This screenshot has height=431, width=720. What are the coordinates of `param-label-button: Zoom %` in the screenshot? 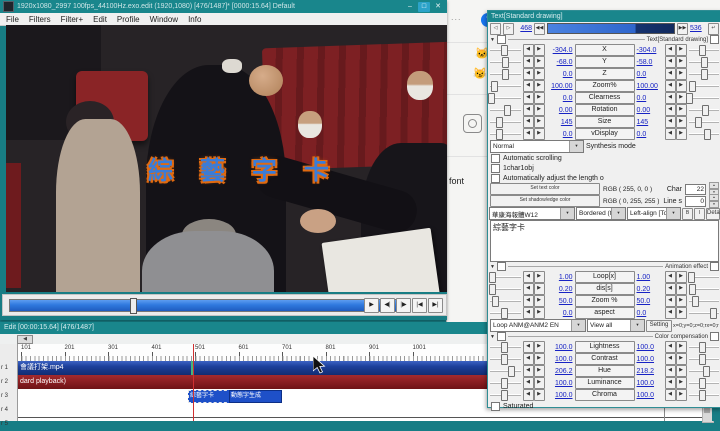 It's located at (604, 301).